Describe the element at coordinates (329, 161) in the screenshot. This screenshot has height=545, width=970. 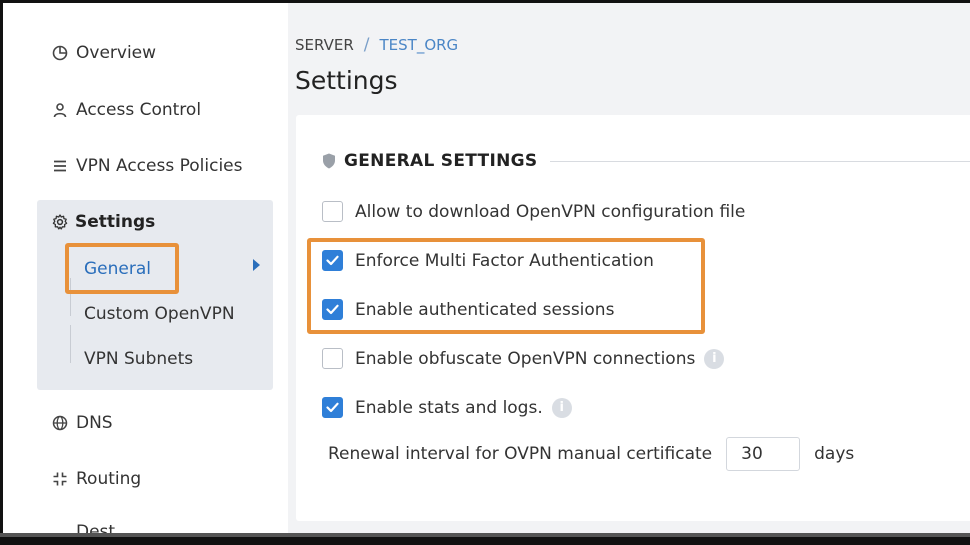
I see `shield-icon` at that location.